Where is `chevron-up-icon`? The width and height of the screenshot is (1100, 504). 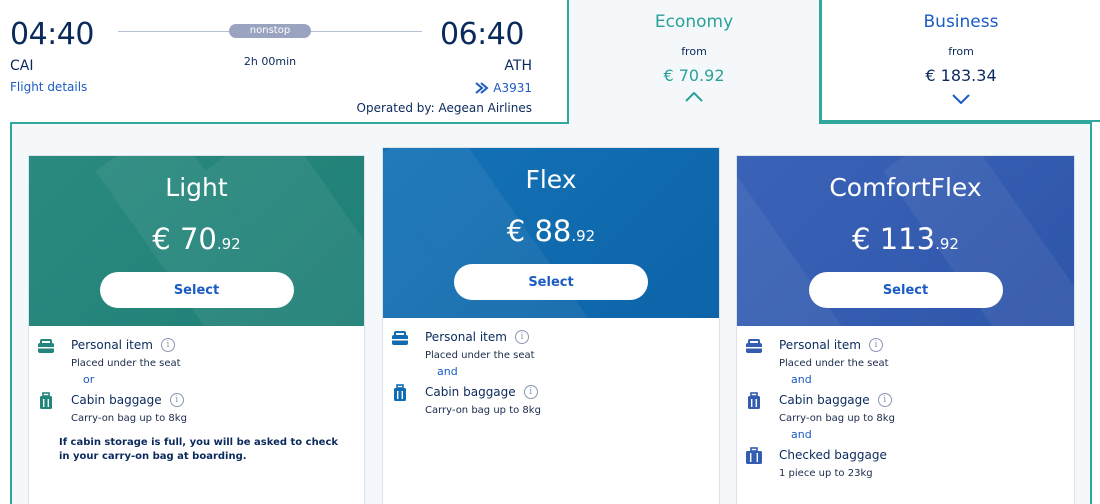
chevron-up-icon is located at coordinates (694, 97).